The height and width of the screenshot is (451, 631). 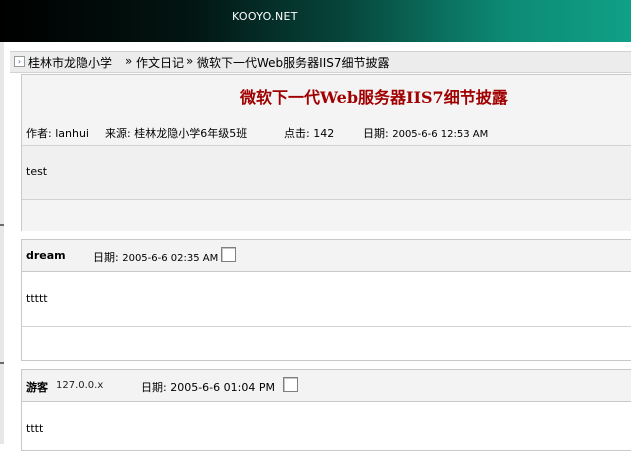 What do you see at coordinates (2, 243) in the screenshot?
I see `left-edge-strip` at bounding box center [2, 243].